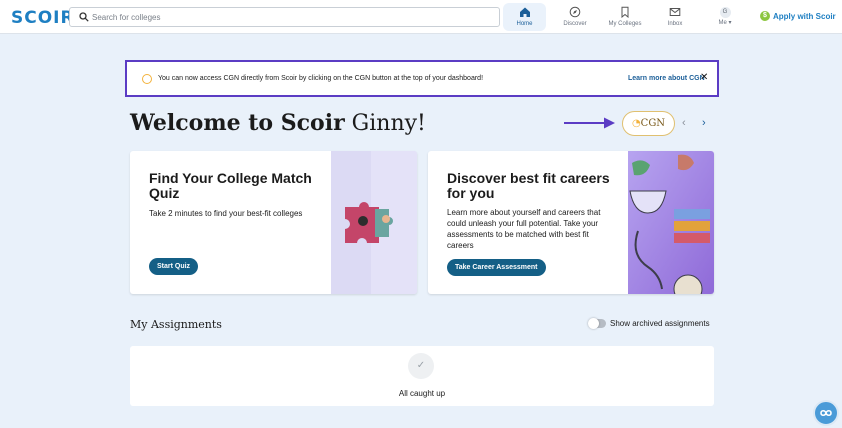 This screenshot has width=842, height=428. What do you see at coordinates (804, 16) in the screenshot?
I see `apply-label: Apply with Scoir` at bounding box center [804, 16].